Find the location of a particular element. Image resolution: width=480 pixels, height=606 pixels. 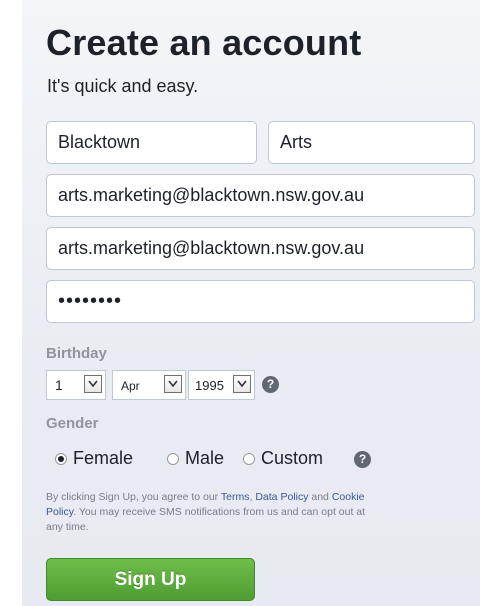

terms-text: and is located at coordinates (320, 497).